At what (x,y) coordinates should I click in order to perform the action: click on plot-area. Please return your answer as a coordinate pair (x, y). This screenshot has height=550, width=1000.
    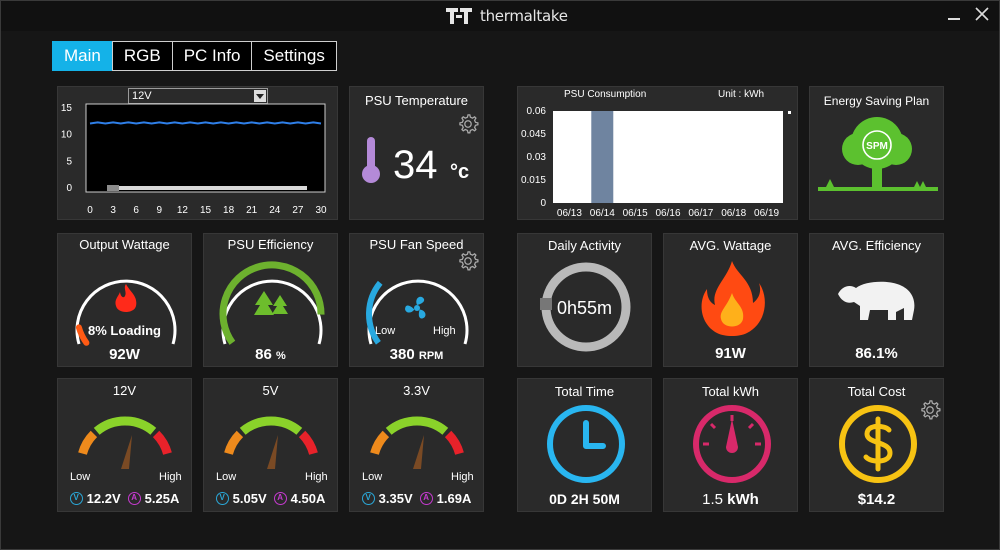
    Looking at the image, I should click on (205, 148).